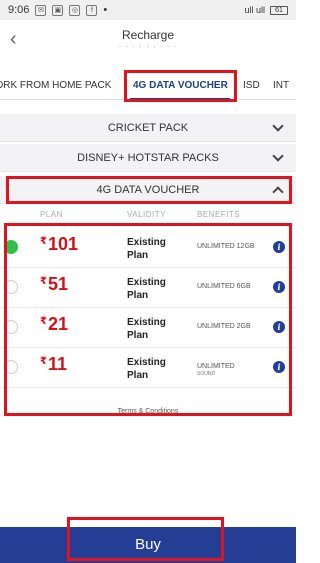 The image size is (320, 563). I want to click on facebook-icon: f, so click(92, 10).